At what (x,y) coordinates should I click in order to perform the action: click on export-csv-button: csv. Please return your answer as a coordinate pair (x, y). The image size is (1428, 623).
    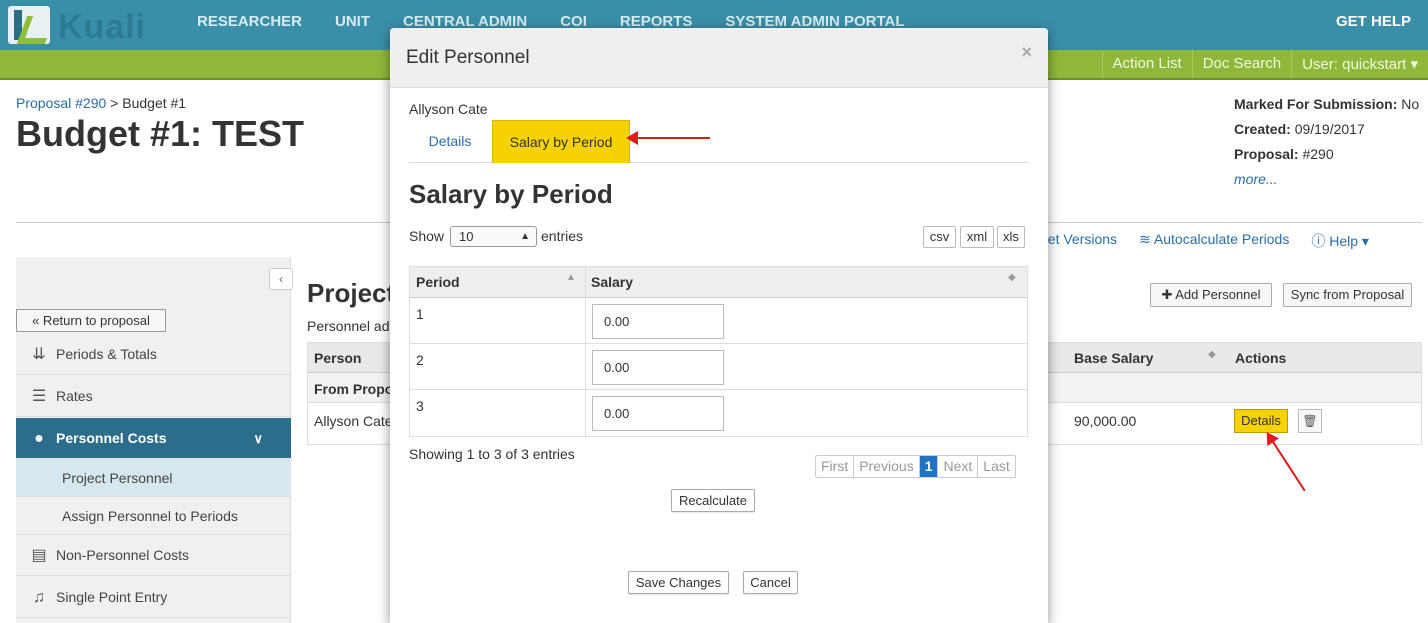
    Looking at the image, I should click on (939, 237).